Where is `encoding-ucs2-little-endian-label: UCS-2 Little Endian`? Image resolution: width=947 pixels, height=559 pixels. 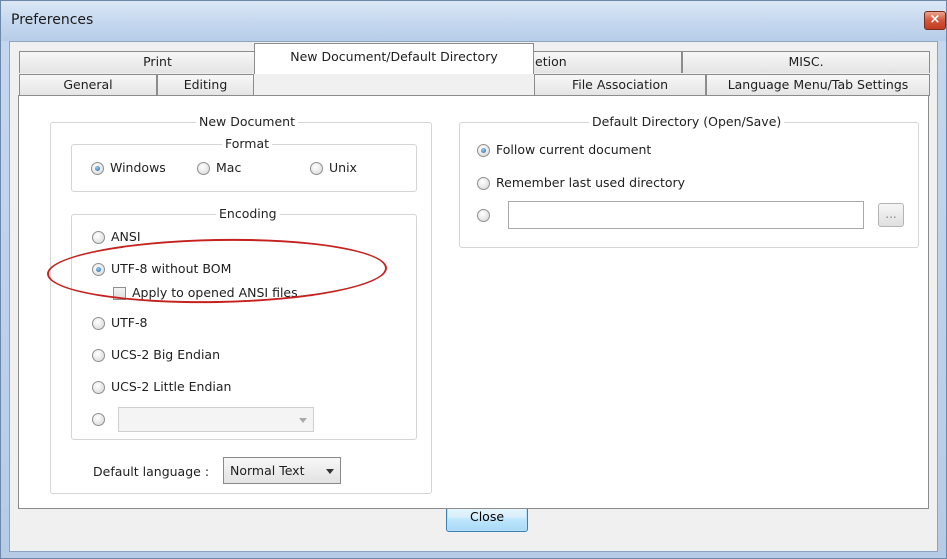 encoding-ucs2-little-endian-label: UCS-2 Little Endian is located at coordinates (171, 386).